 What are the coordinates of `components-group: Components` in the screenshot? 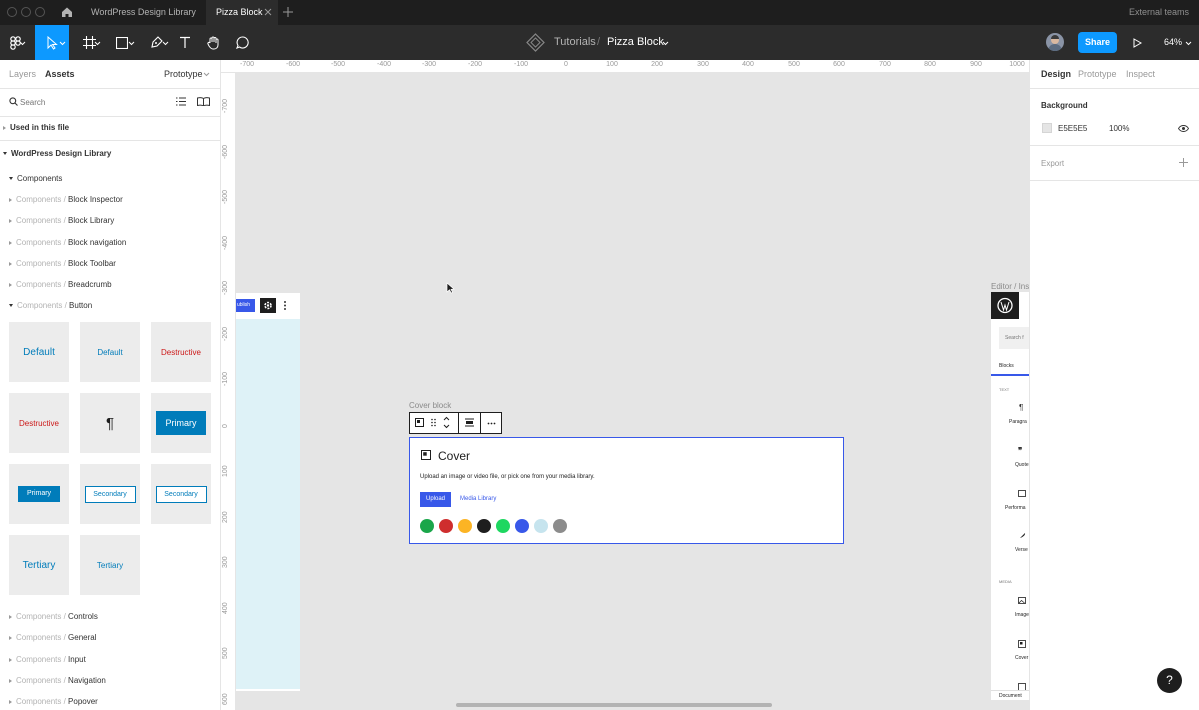 It's located at (110, 178).